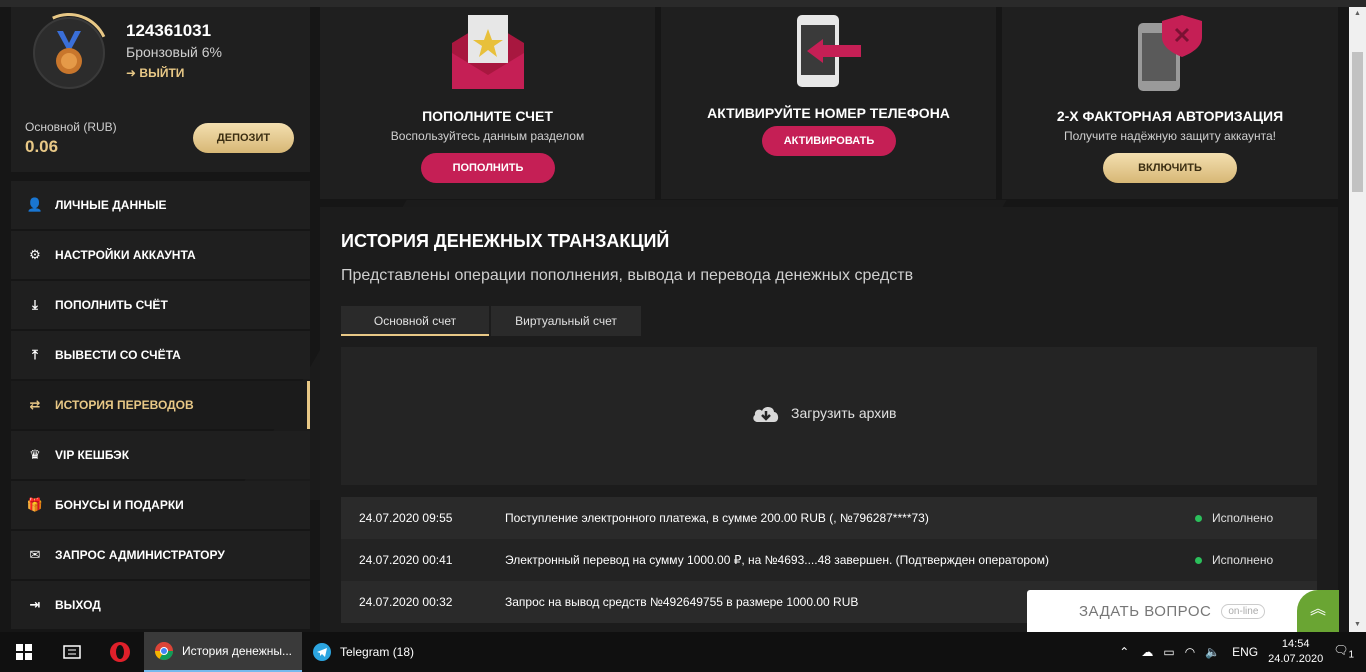  I want to click on sidebar-item-label: ЛИЧНЫЕ ДАННЫЕ, so click(111, 205).